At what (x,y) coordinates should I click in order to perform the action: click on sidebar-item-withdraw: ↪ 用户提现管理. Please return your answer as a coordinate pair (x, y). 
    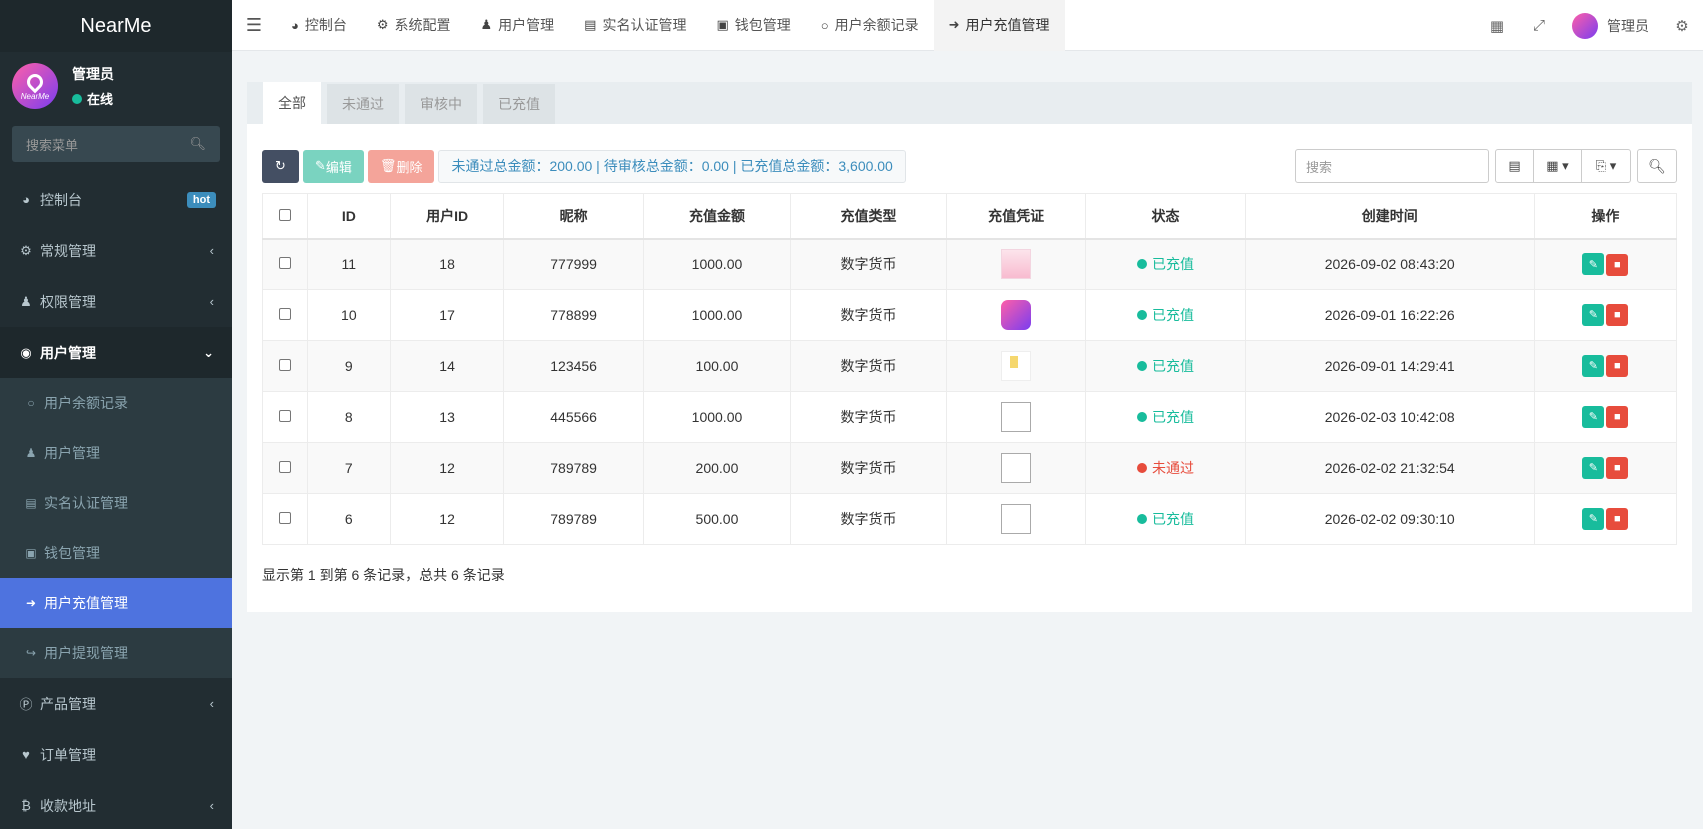
    Looking at the image, I should click on (116, 653).